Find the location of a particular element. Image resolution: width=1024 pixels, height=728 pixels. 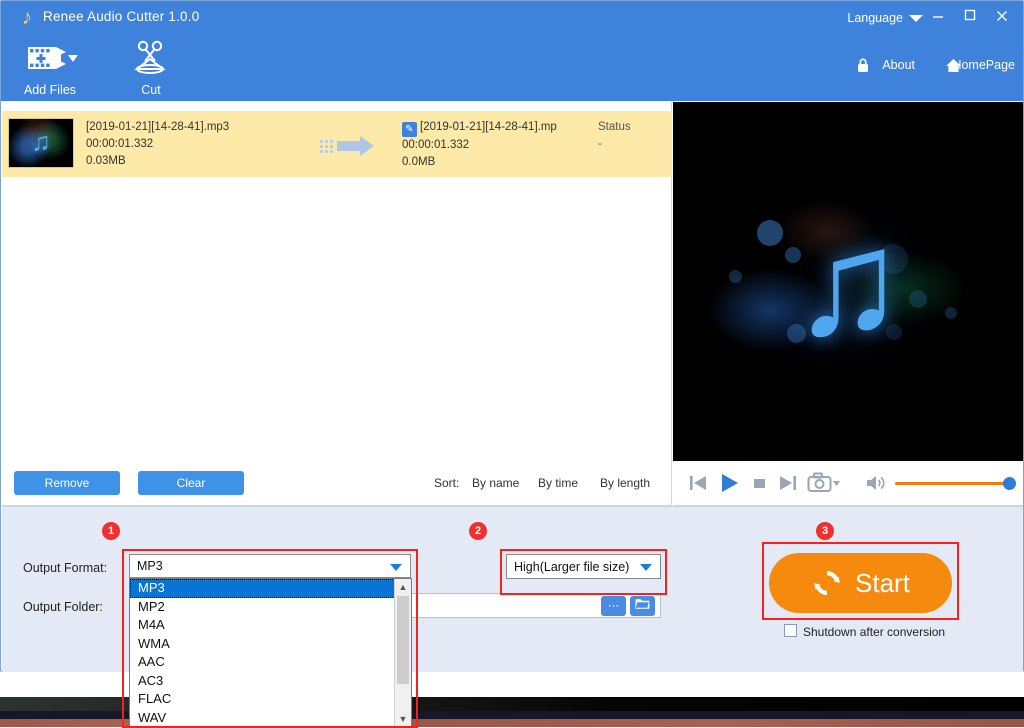

maximize-icon is located at coordinates (970, 15).